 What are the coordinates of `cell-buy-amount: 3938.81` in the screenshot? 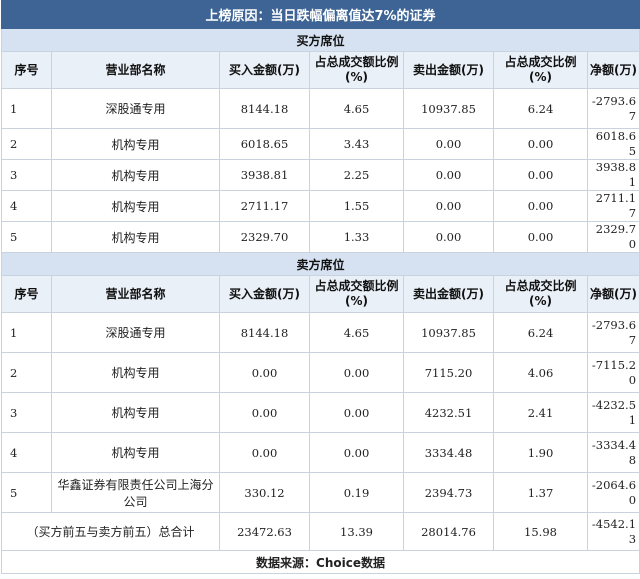 It's located at (264, 175).